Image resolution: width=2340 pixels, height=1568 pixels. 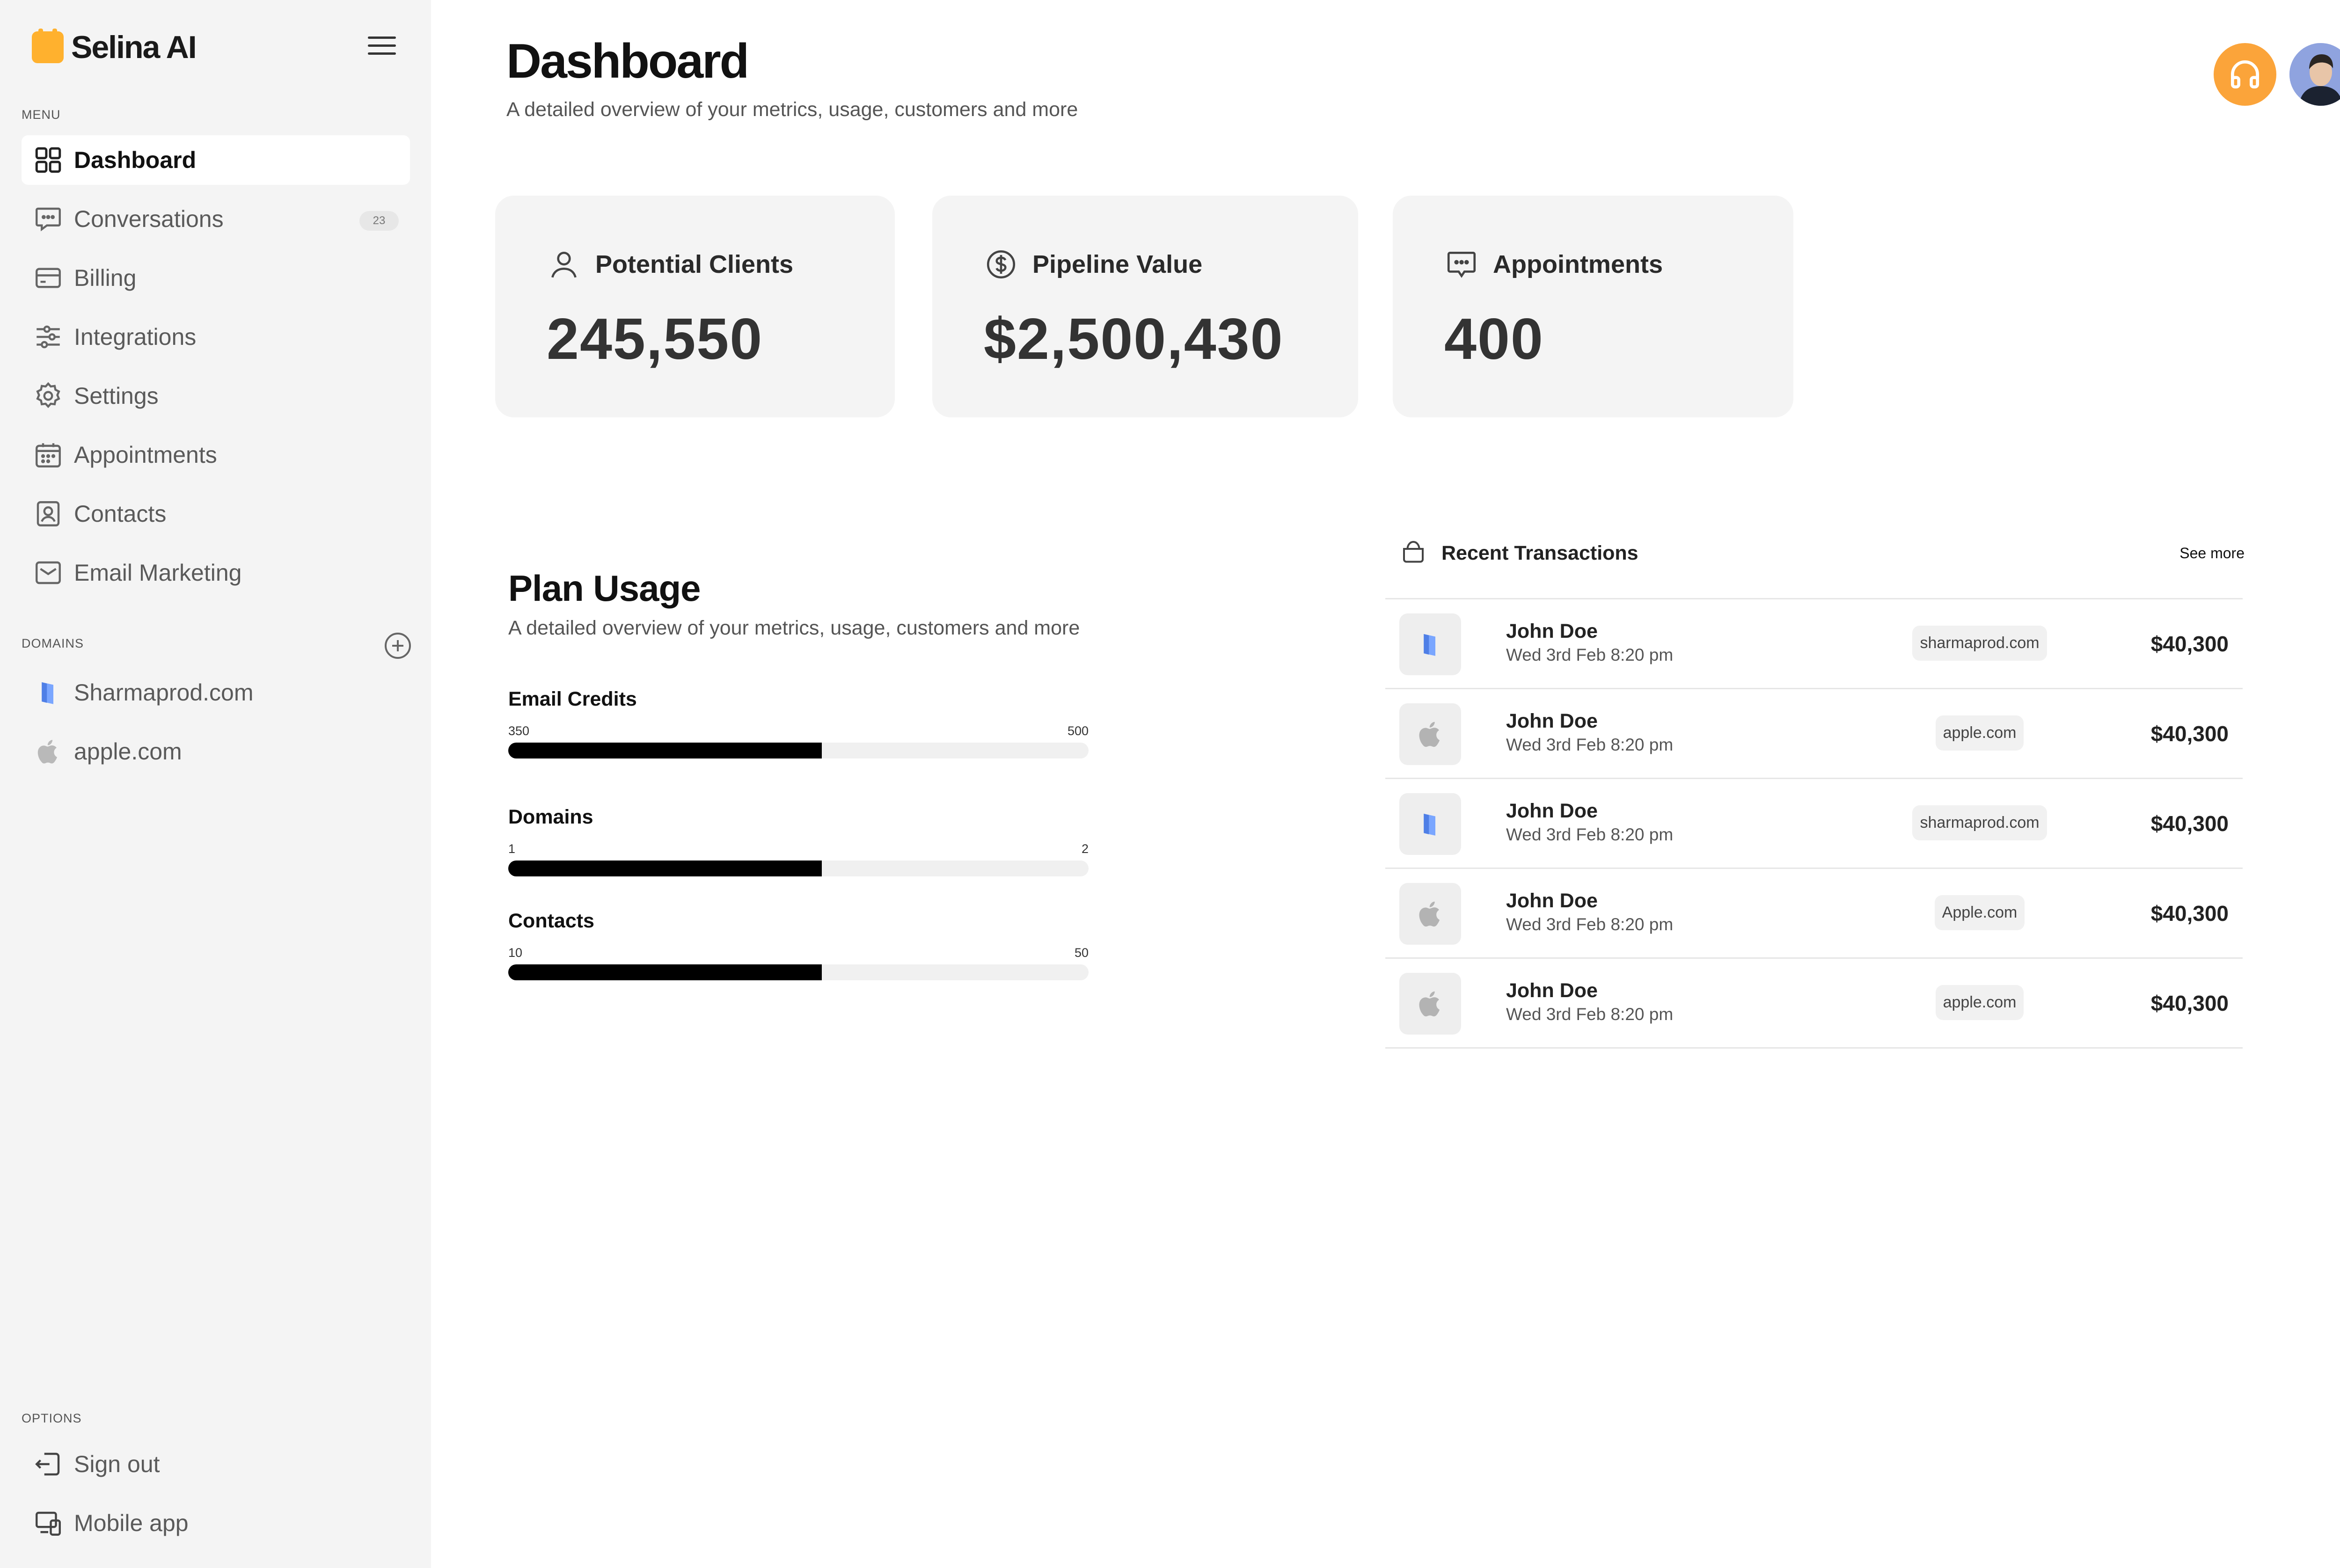 What do you see at coordinates (116, 396) in the screenshot?
I see `sidebar-item-label: Settings` at bounding box center [116, 396].